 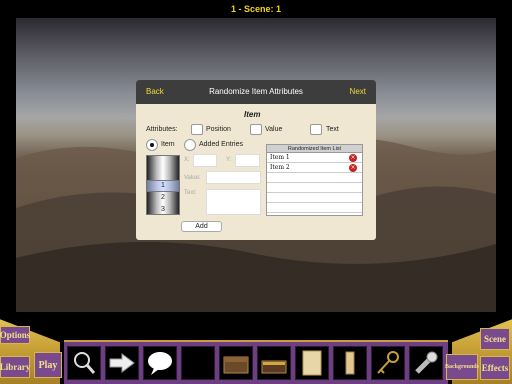 What do you see at coordinates (201, 226) in the screenshot?
I see `add-button: Add` at bounding box center [201, 226].